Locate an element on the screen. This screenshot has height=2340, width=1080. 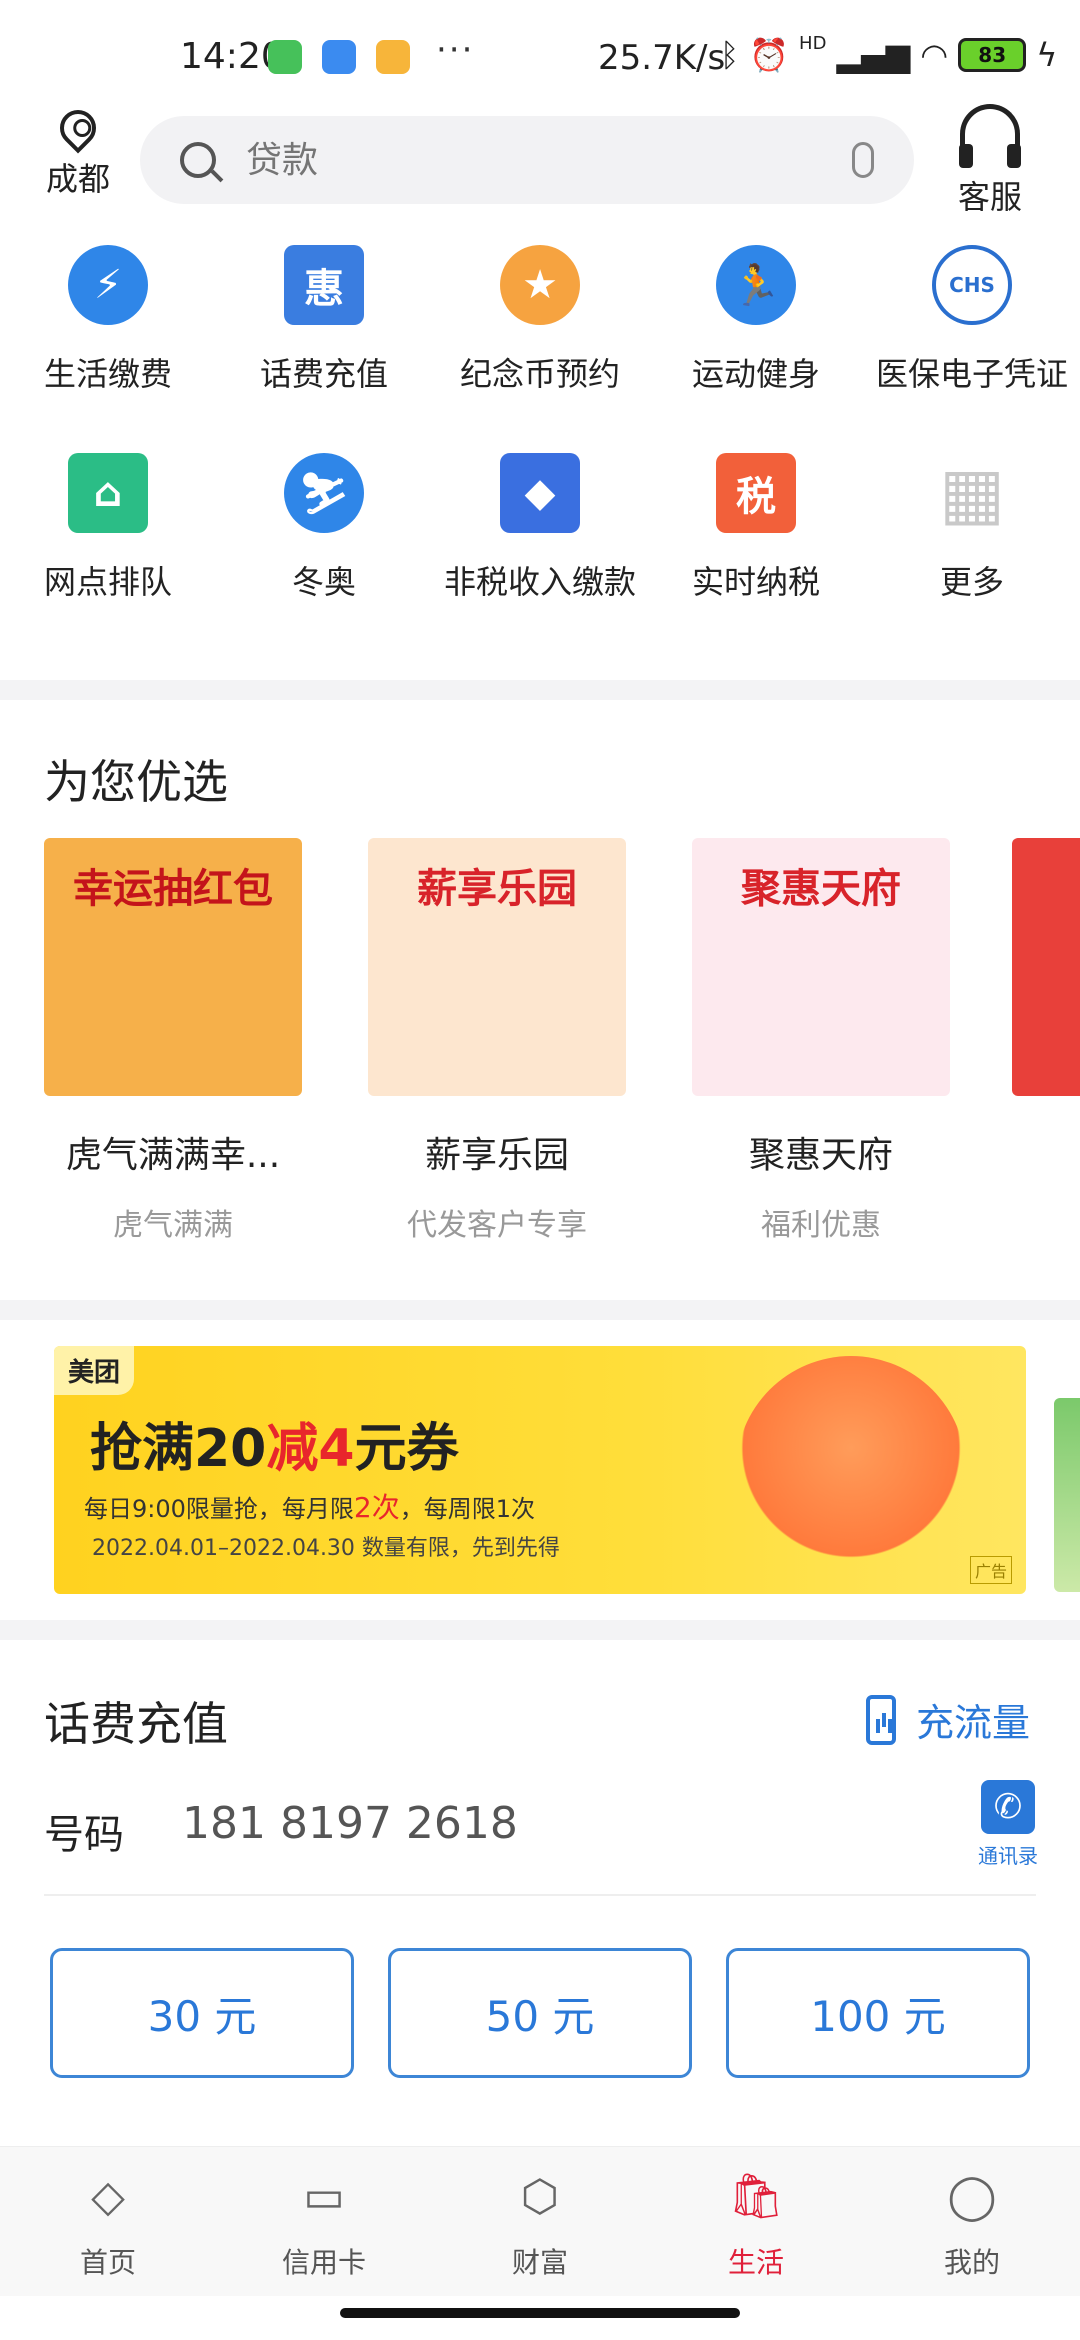
quick-item-running: 🏃 运动健身 is located at coordinates (756, 320).